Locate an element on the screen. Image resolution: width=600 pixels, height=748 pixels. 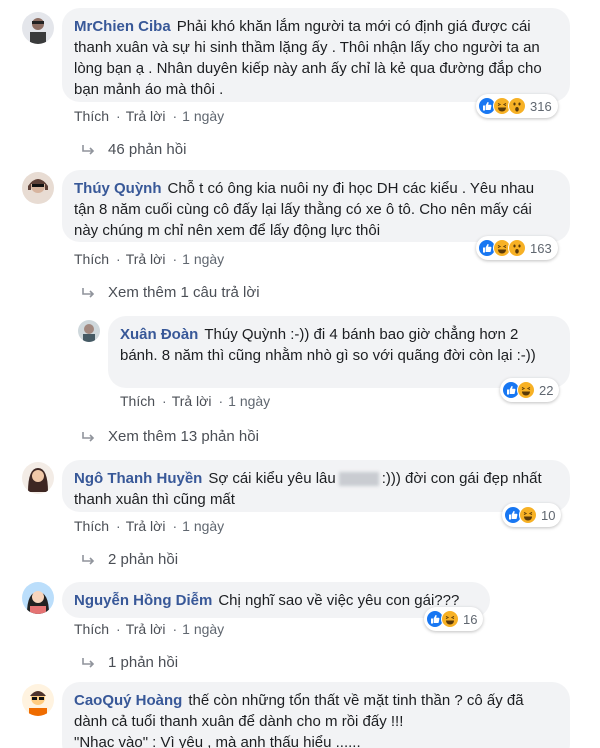
reaction-count: 163 is located at coordinates (541, 248).